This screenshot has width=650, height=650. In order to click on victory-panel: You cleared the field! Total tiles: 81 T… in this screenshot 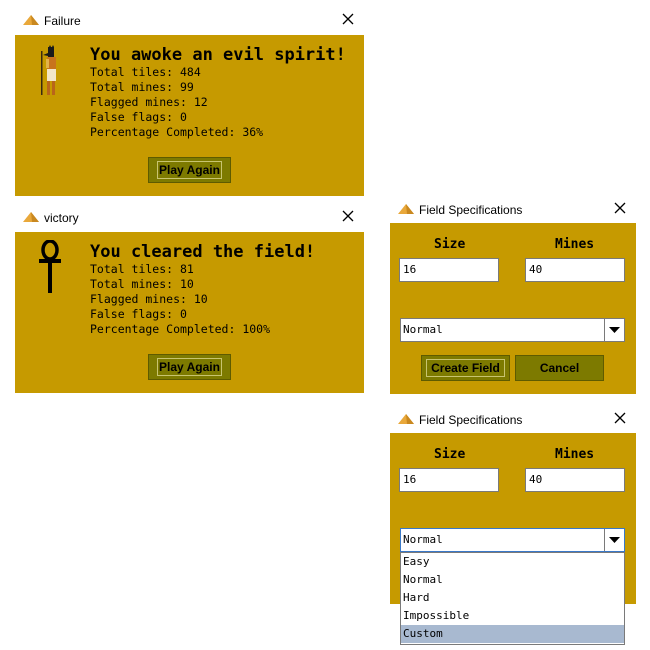, I will do `click(189, 312)`.